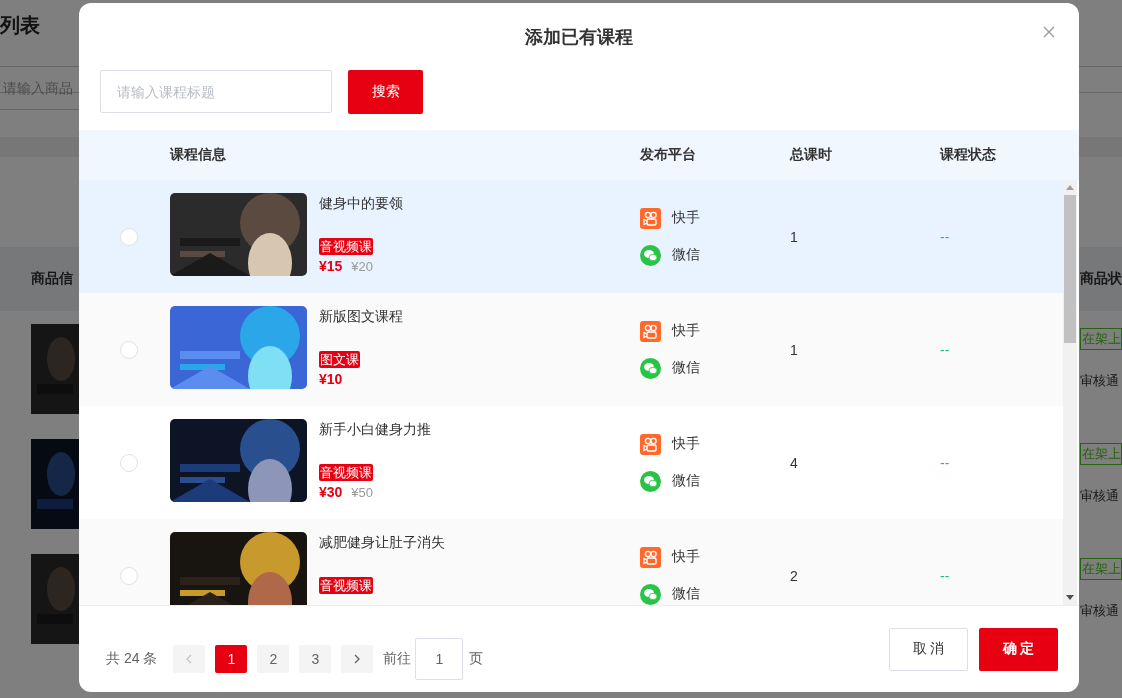  Describe the element at coordinates (362, 266) in the screenshot. I see `original-price: ¥20` at that location.